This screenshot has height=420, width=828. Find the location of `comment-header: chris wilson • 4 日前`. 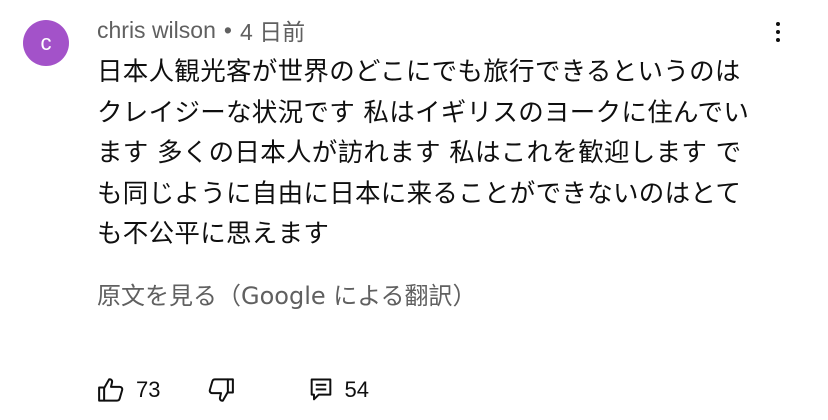

comment-header: chris wilson • 4 日前 is located at coordinates (201, 30).